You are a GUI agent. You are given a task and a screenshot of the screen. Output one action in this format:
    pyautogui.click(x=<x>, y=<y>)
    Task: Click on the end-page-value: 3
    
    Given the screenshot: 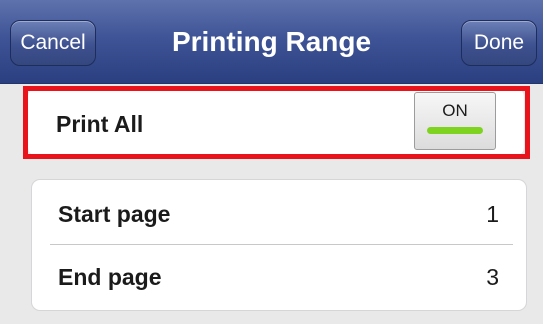 What is the action you would take?
    pyautogui.click(x=479, y=277)
    